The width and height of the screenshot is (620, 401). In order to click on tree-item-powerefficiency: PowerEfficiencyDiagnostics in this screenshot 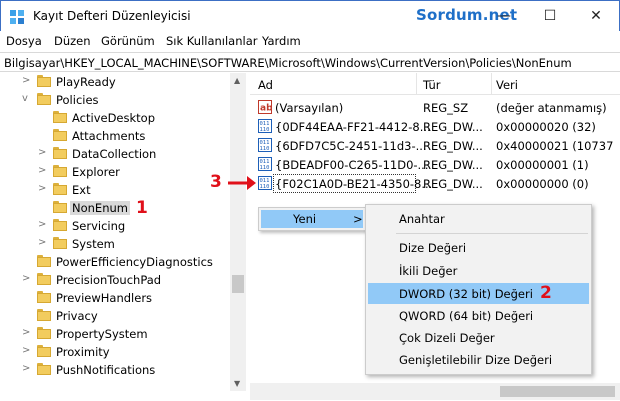, I will do `click(115, 262)`.